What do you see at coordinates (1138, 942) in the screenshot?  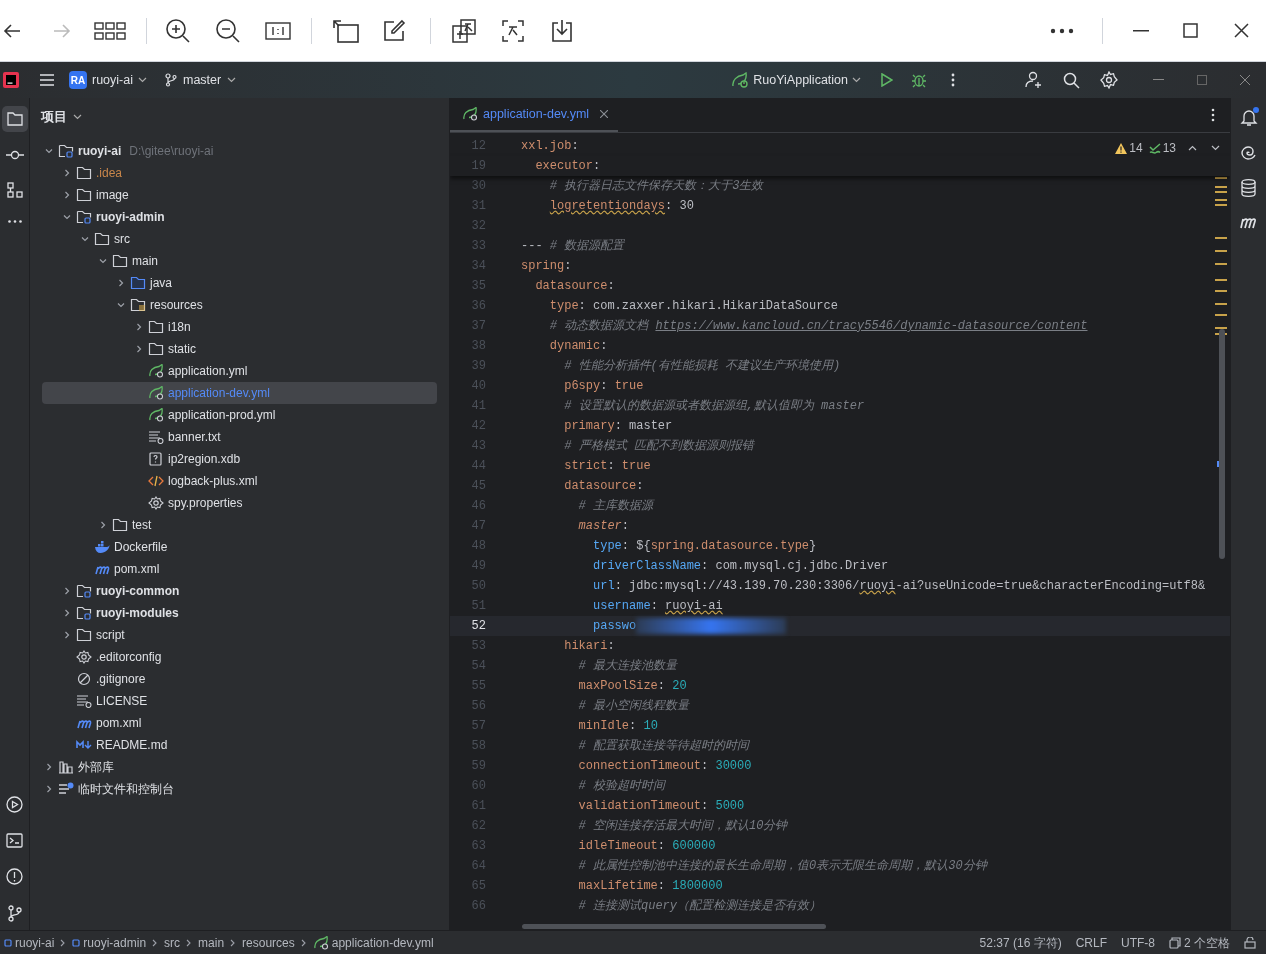 I see `file-encoding: UTF-8` at bounding box center [1138, 942].